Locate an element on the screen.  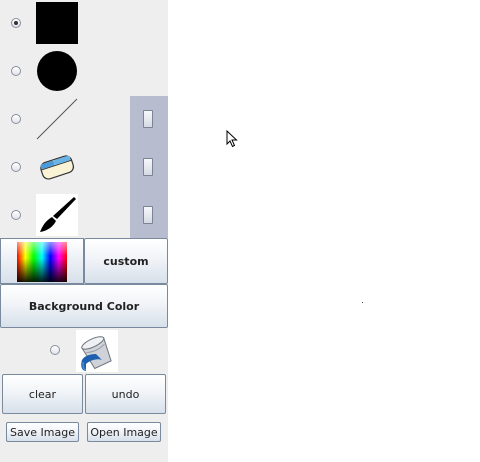
background-color-button: Background Color is located at coordinates (84, 306).